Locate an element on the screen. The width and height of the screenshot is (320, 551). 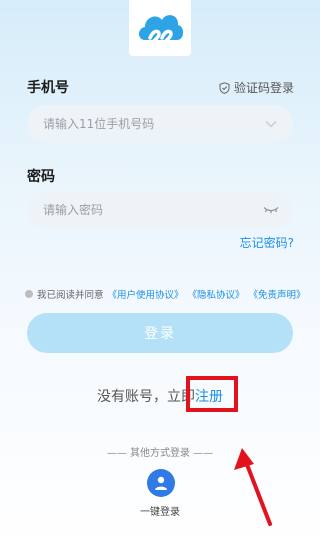
password-input-box is located at coordinates (160, 210).